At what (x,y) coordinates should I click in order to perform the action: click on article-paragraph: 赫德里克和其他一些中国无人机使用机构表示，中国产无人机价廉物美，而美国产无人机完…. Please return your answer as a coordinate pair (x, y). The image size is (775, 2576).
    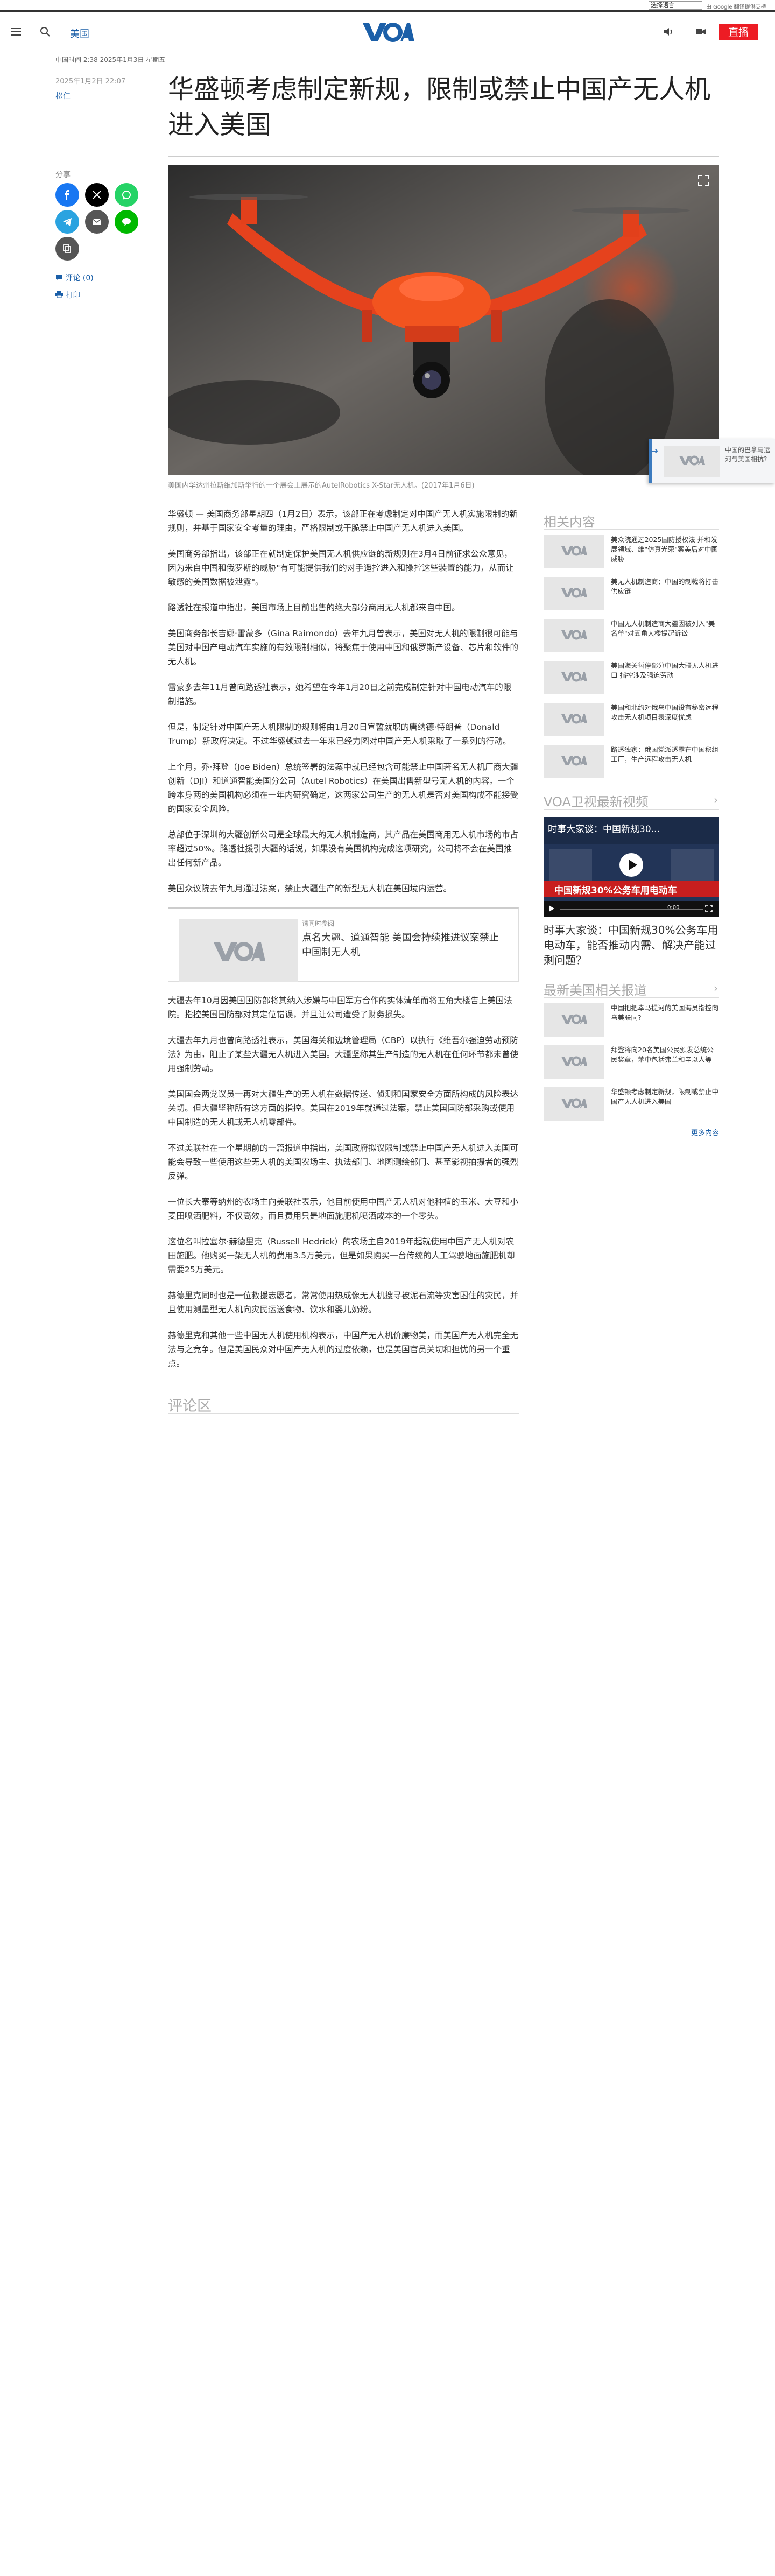
    Looking at the image, I should click on (343, 1349).